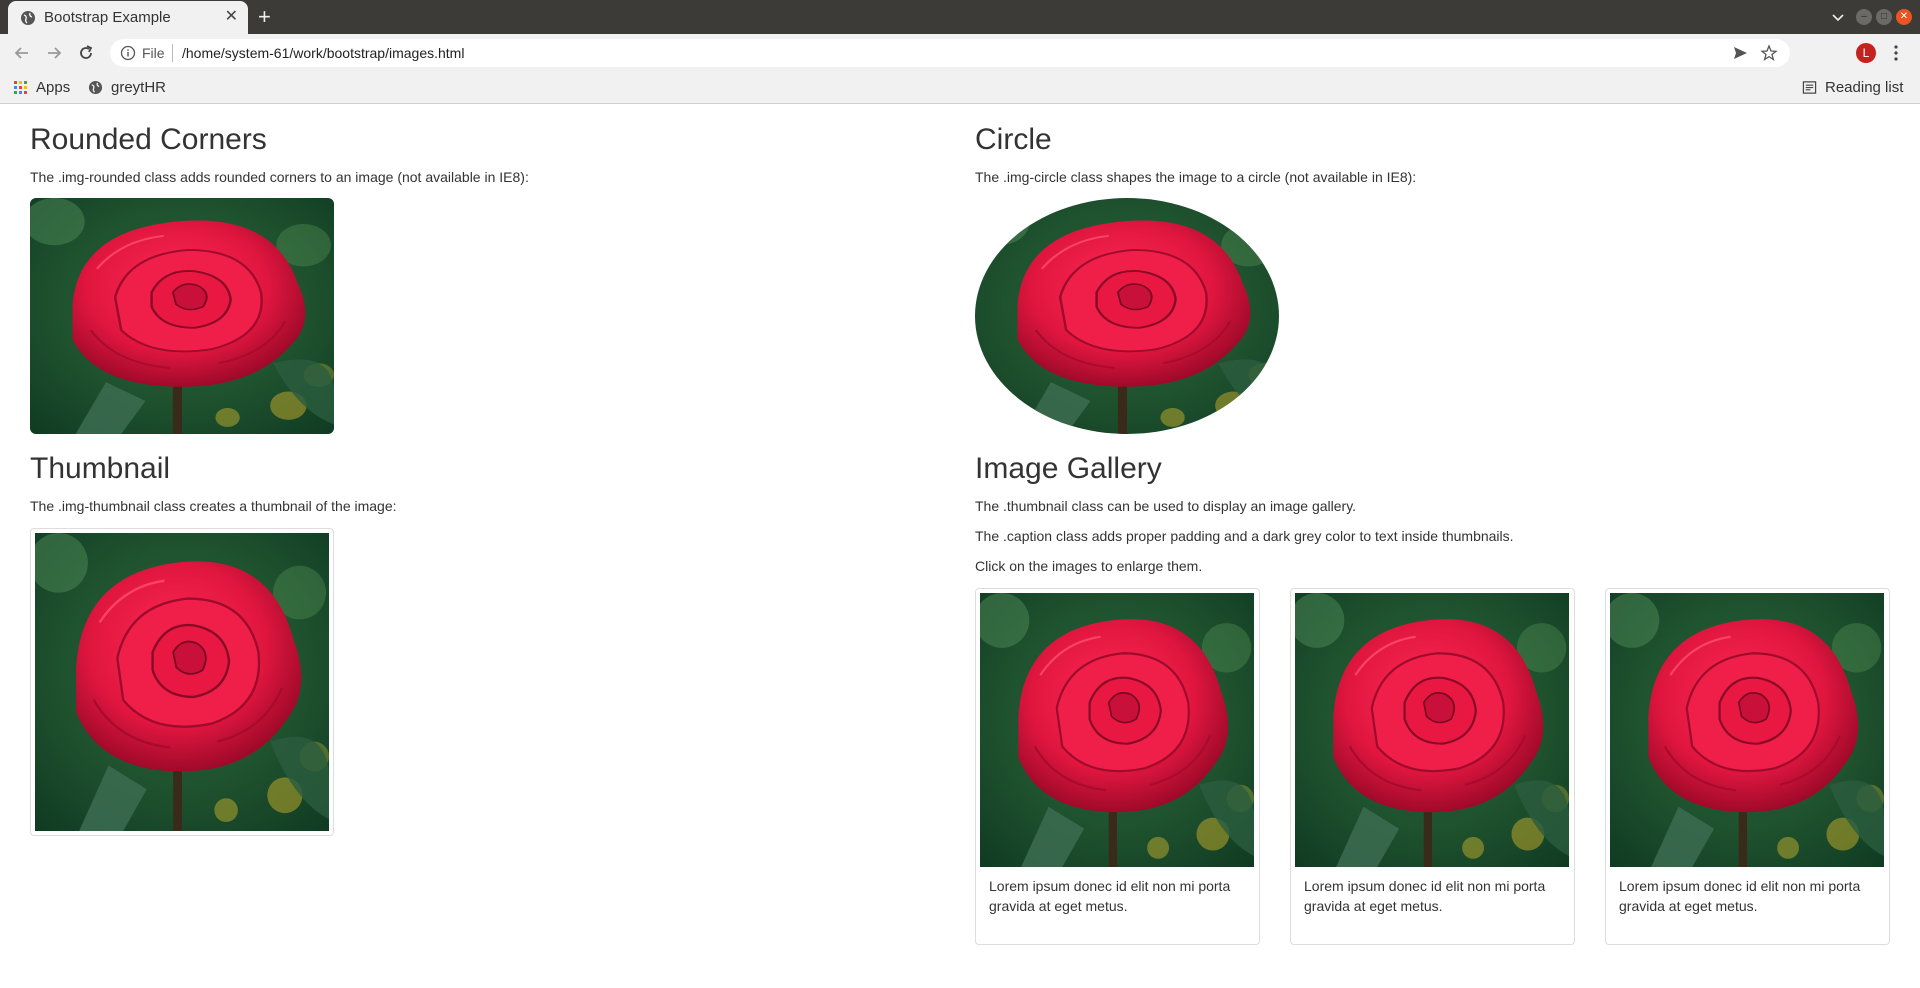 The height and width of the screenshot is (988, 1920). What do you see at coordinates (86, 53) in the screenshot?
I see `reload-icon` at bounding box center [86, 53].